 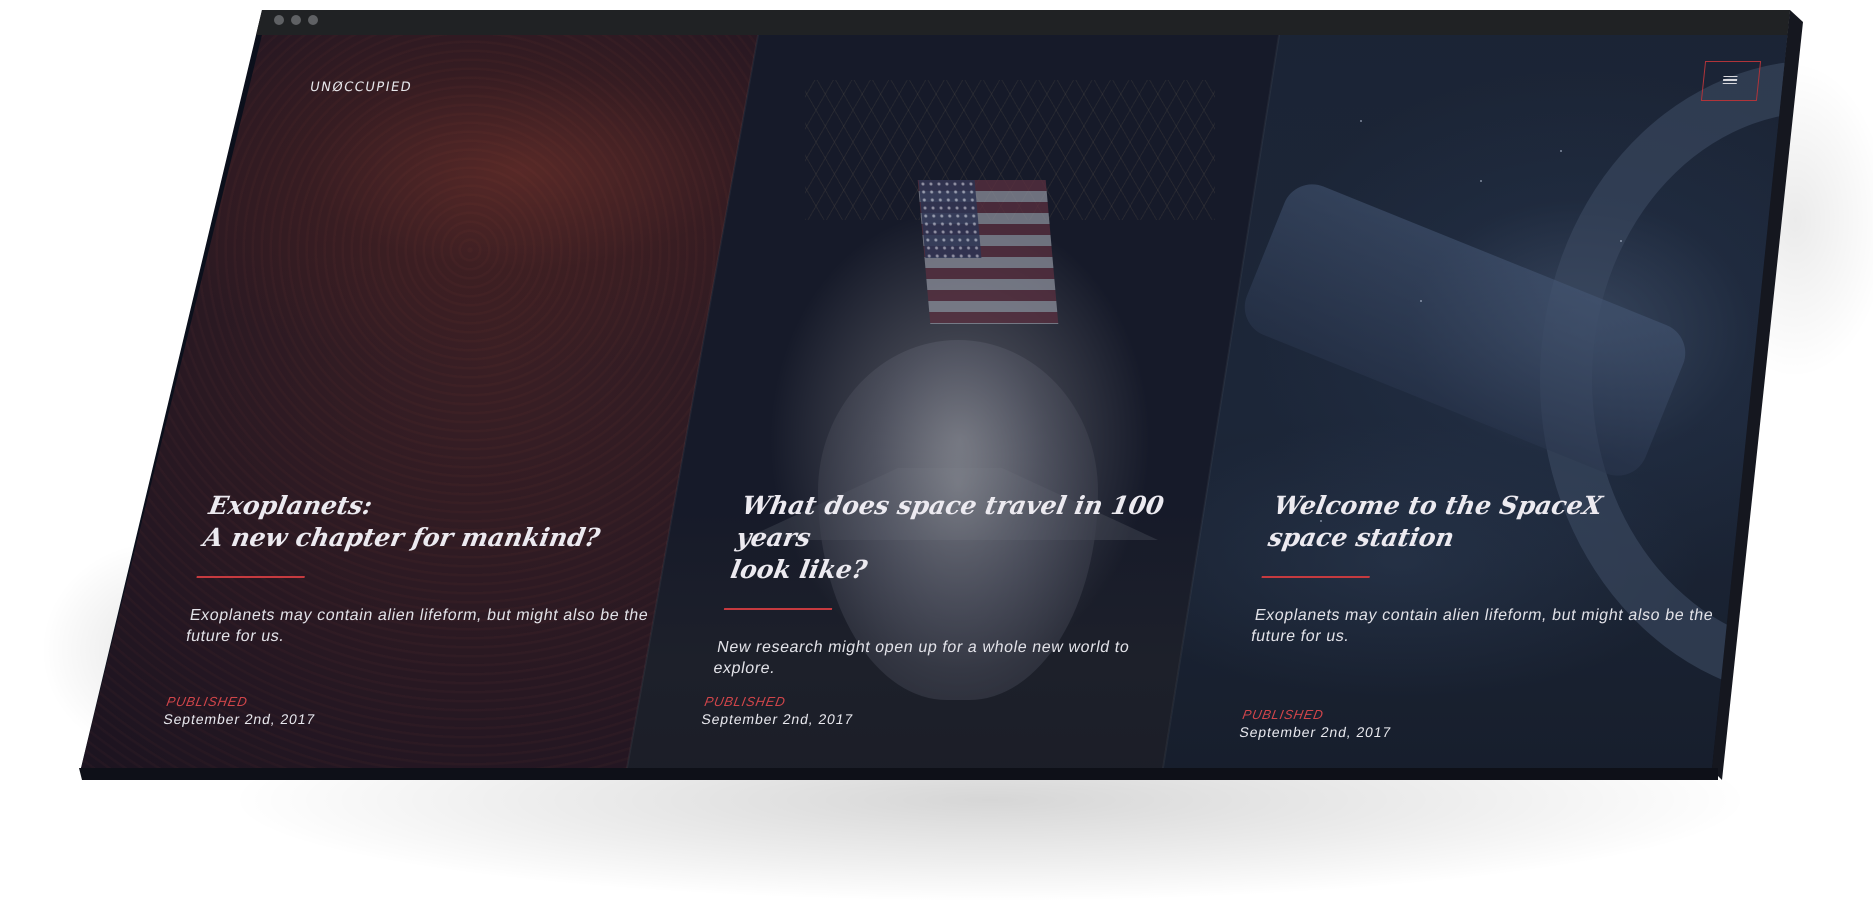 I want to click on article-title: Exoplanets: A new chapter for mankind?, so click(x=456, y=522).